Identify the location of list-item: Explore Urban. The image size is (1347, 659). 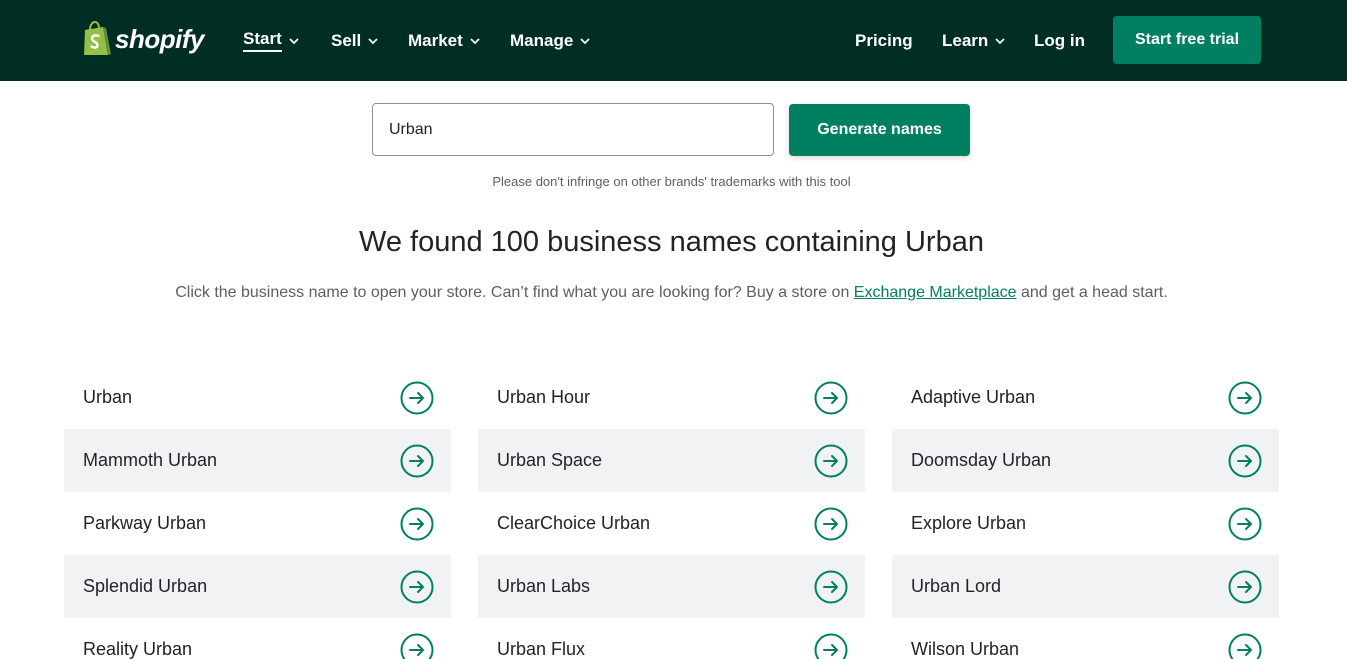
(1085, 523).